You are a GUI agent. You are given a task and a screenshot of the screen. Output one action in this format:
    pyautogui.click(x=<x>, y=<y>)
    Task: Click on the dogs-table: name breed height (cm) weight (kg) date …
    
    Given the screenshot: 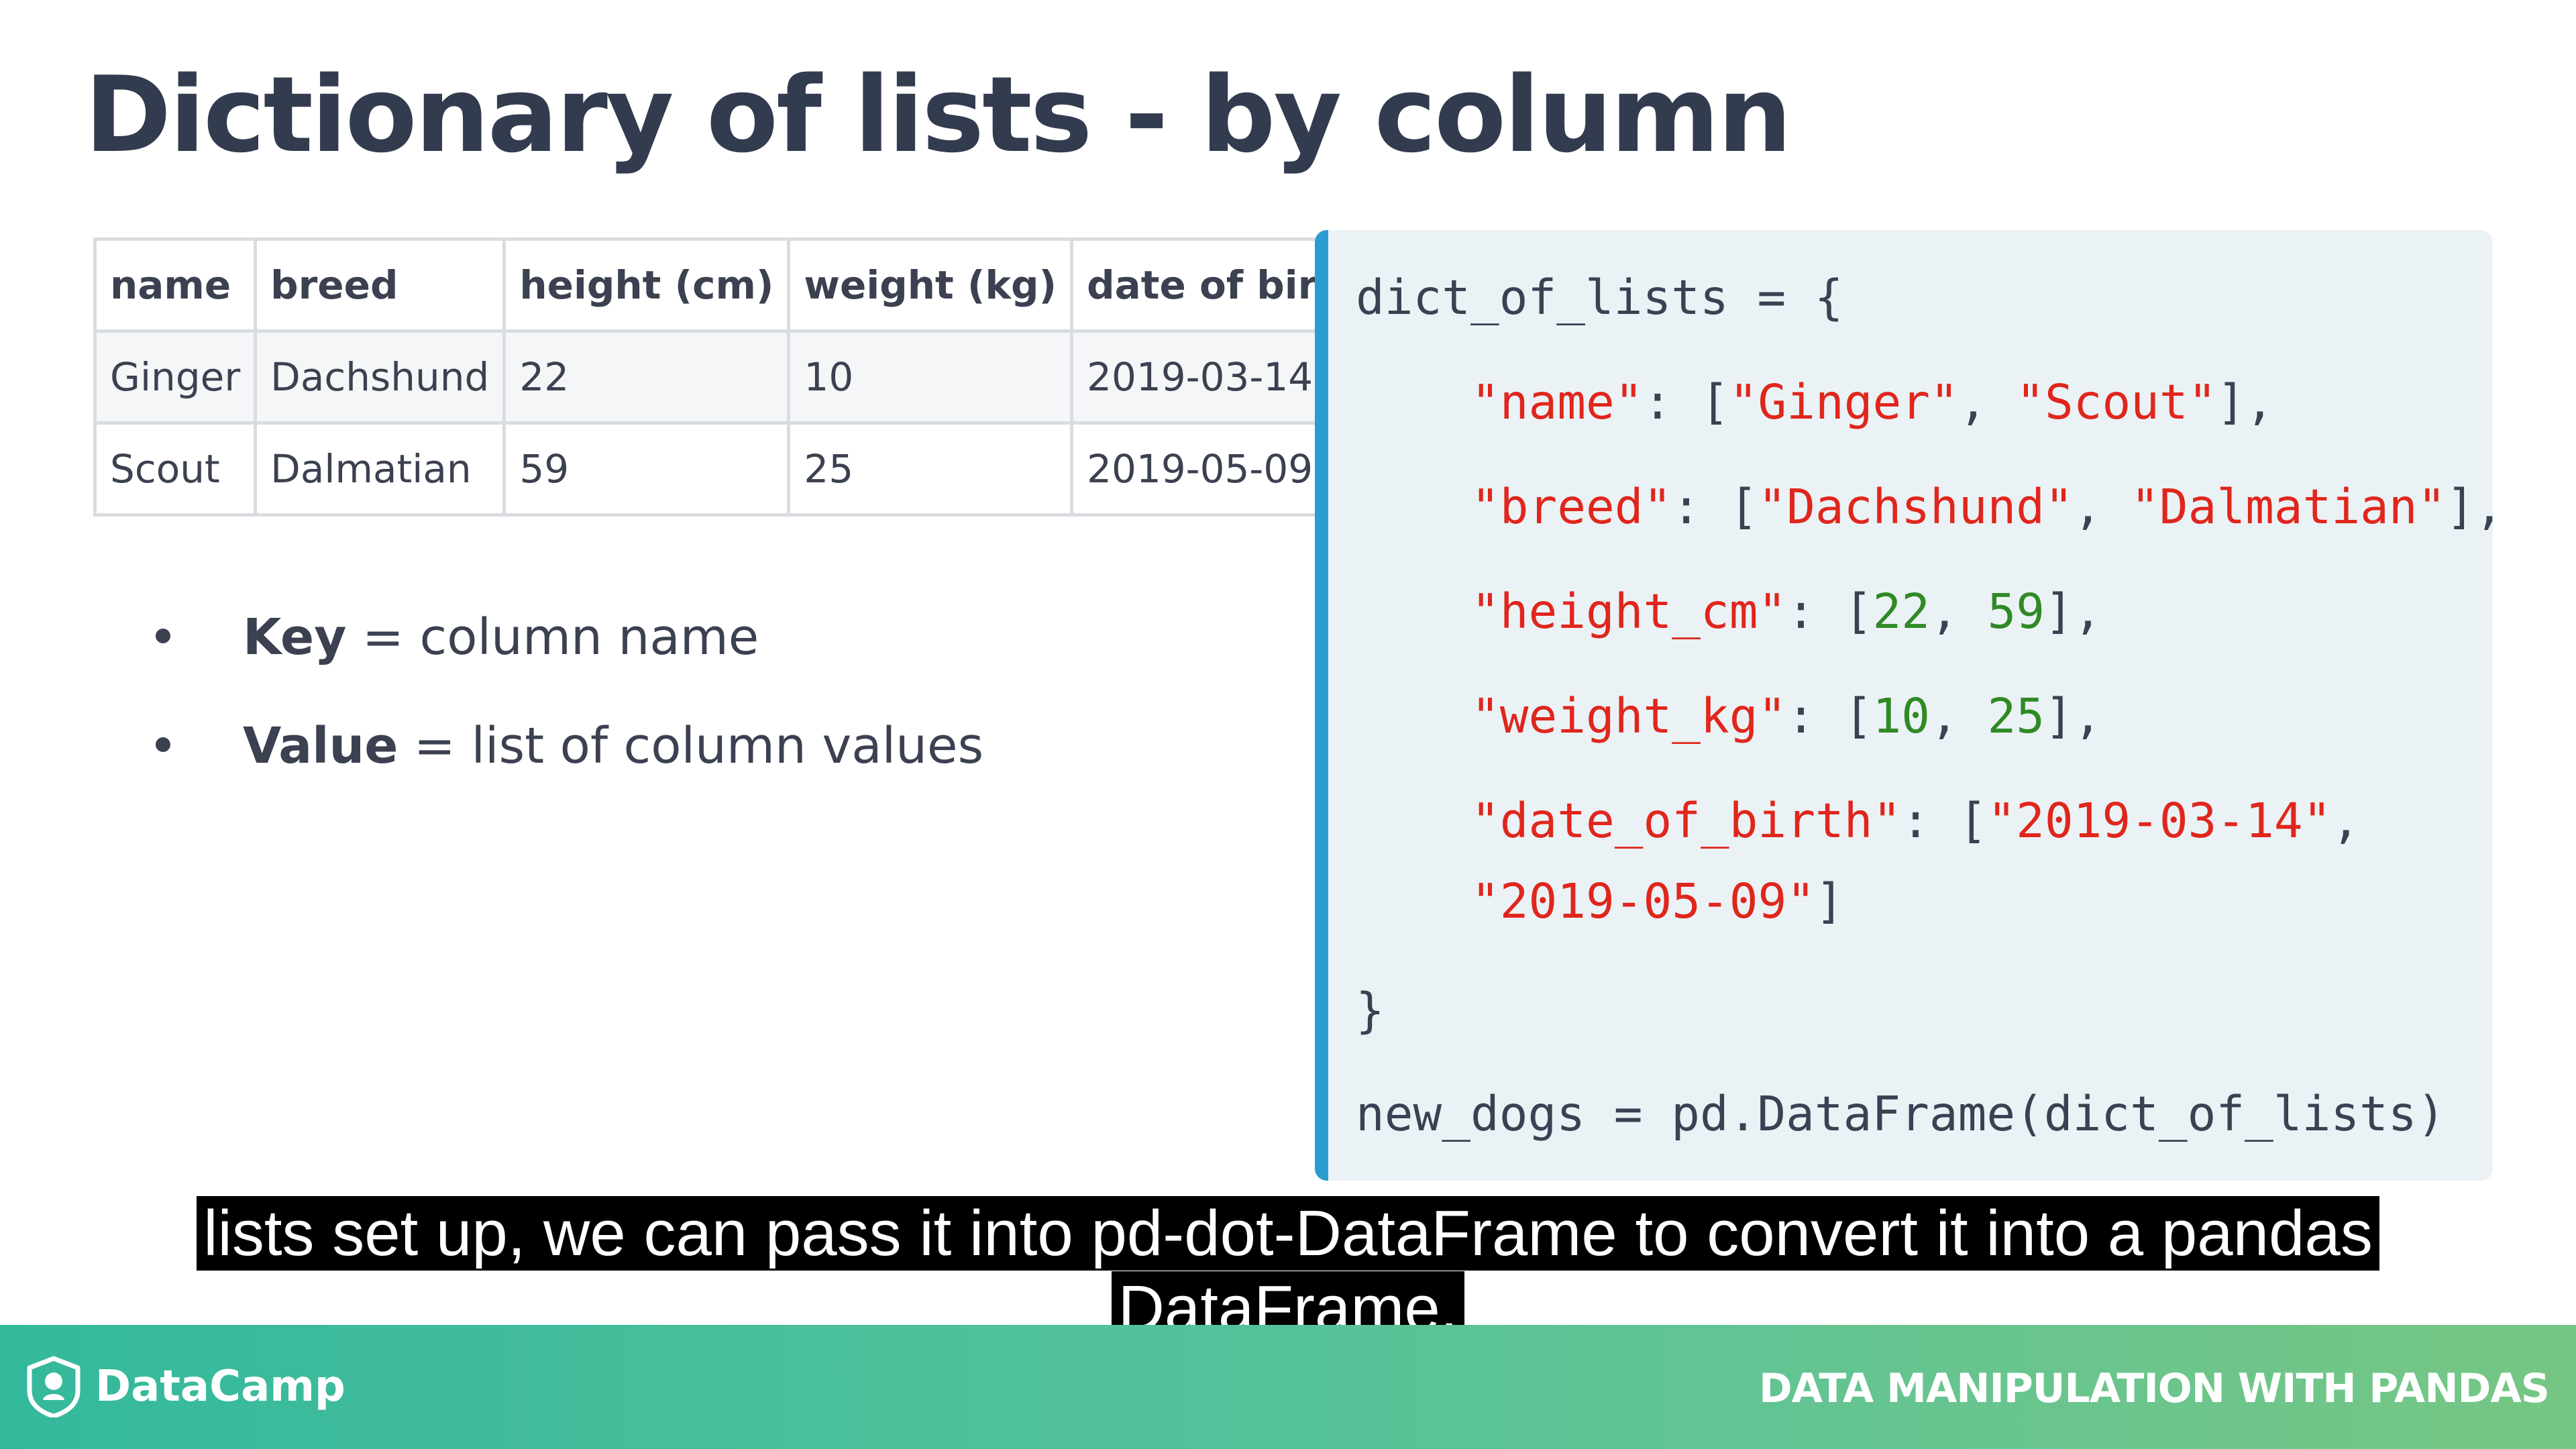 What is the action you would take?
    pyautogui.click(x=737, y=377)
    